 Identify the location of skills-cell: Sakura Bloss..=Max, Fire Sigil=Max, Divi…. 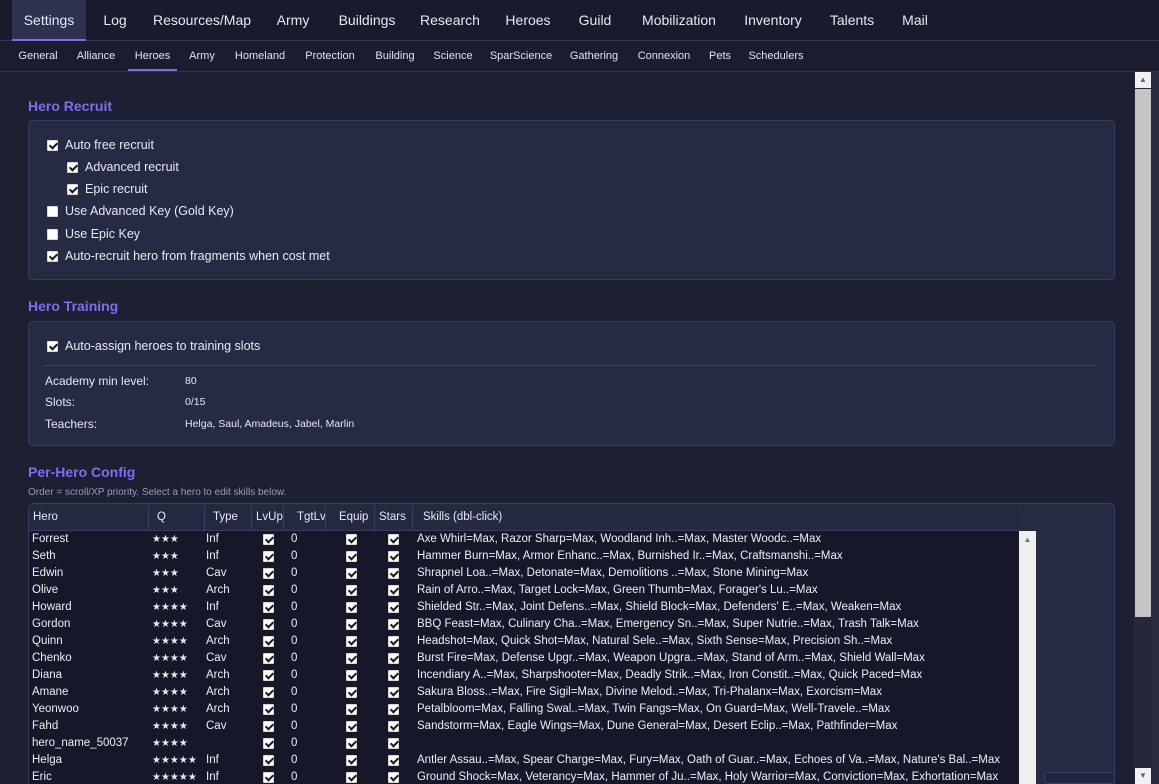
(717, 692).